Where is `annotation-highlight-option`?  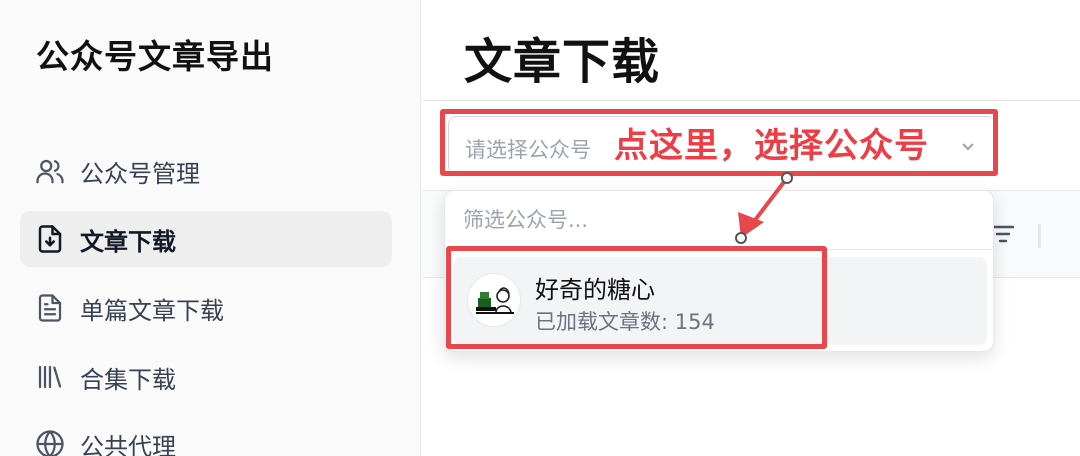
annotation-highlight-option is located at coordinates (636, 297).